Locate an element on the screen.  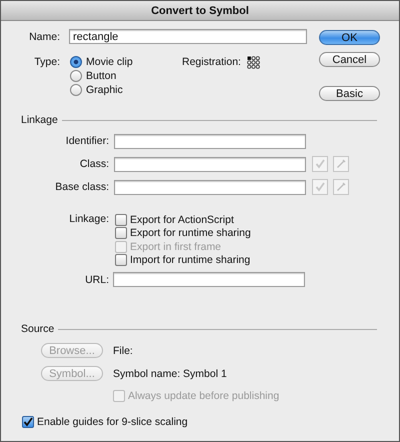
field-label: Type: is located at coordinates (46, 62).